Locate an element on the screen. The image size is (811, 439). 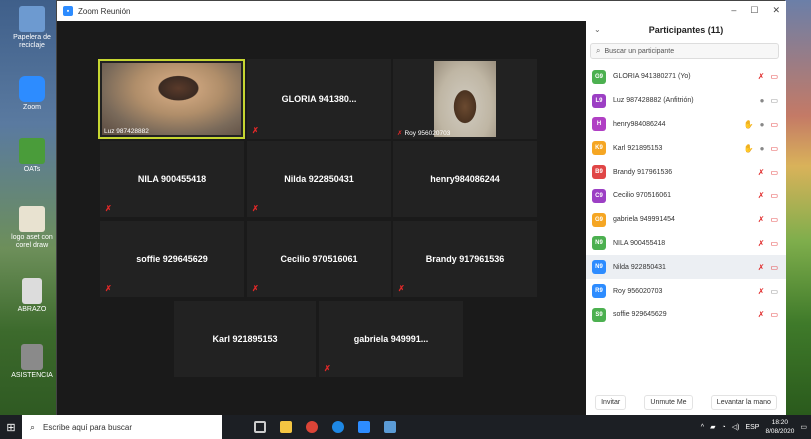
taskbar-search-placeholder: Escribe aquí para buscar is located at coordinates (87, 427).